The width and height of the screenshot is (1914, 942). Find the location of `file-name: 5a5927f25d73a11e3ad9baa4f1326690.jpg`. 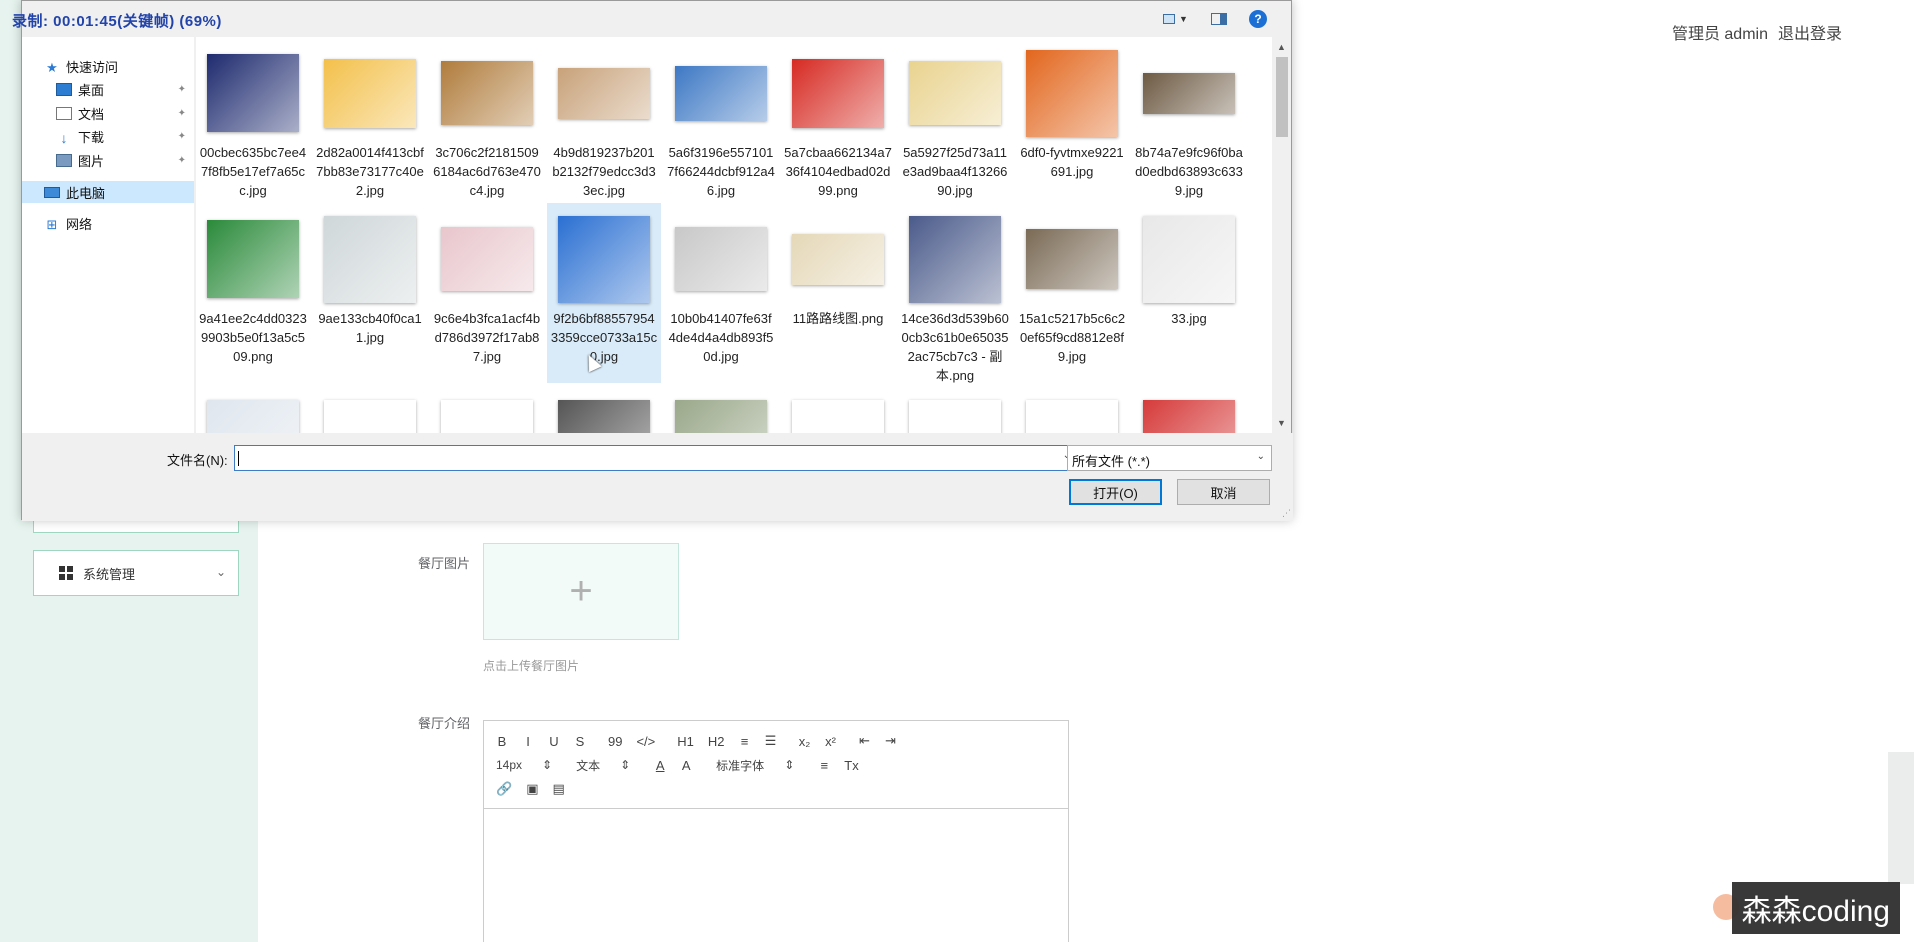

file-name: 5a5927f25d73a11e3ad9baa4f1326690.jpg is located at coordinates (955, 171).